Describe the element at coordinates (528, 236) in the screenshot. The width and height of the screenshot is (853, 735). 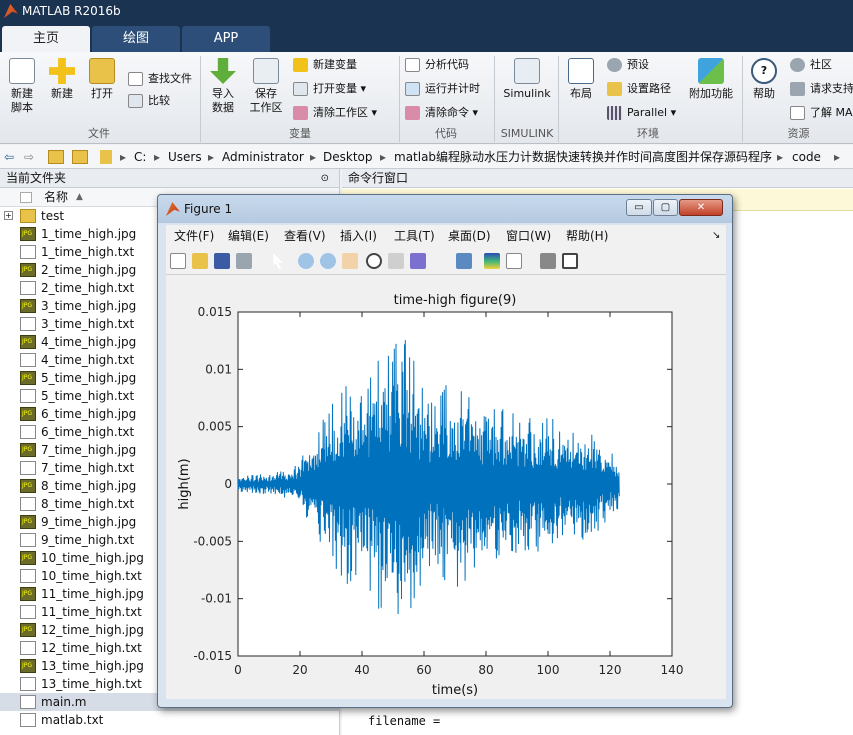
I see `menu-window: 窗口(W)` at that location.